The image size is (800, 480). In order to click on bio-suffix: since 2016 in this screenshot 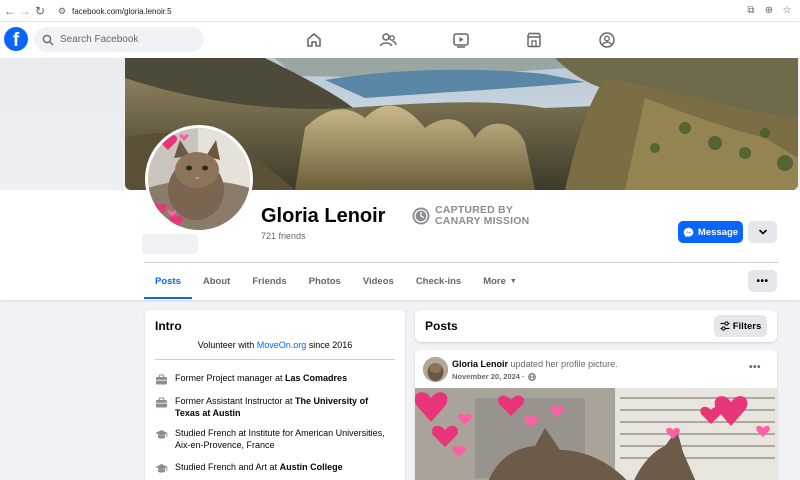, I will do `click(329, 345)`.